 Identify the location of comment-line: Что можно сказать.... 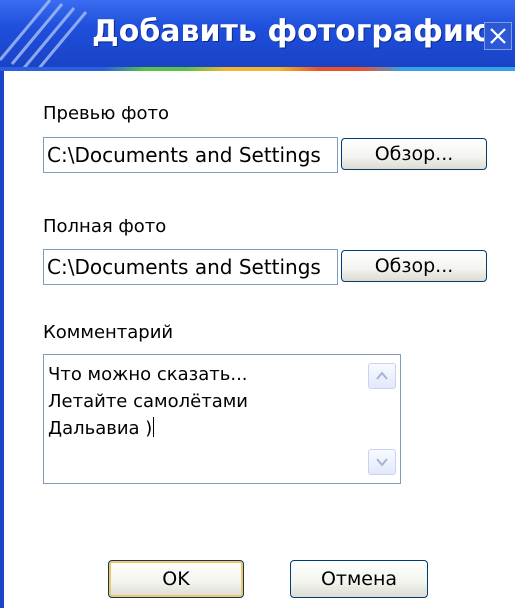
(148, 374).